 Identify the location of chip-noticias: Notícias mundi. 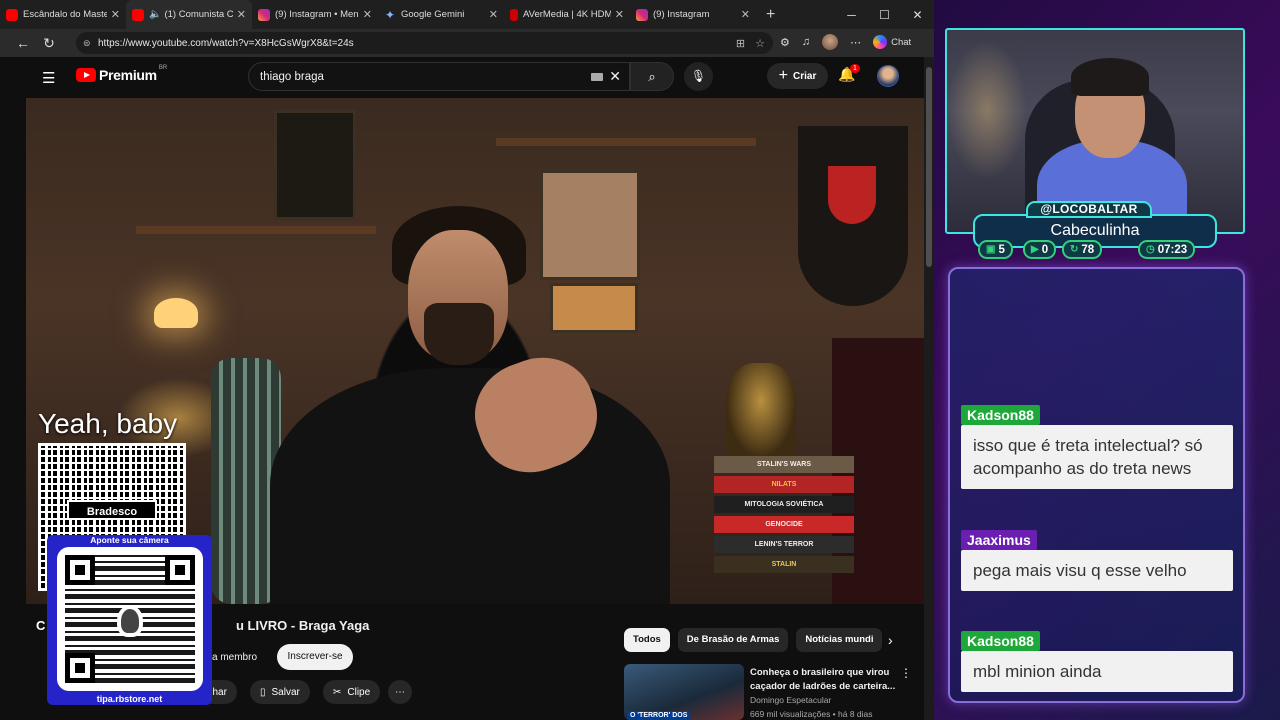
(839, 640).